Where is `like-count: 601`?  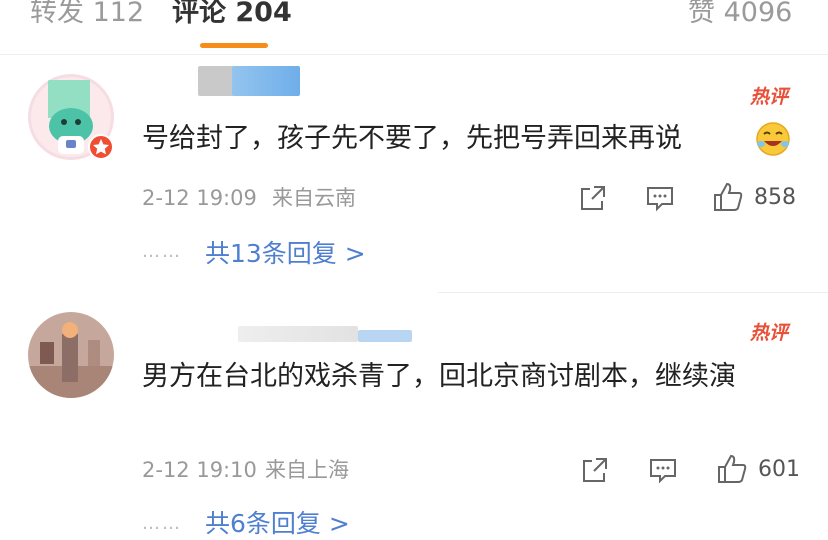
like-count: 601 is located at coordinates (779, 469).